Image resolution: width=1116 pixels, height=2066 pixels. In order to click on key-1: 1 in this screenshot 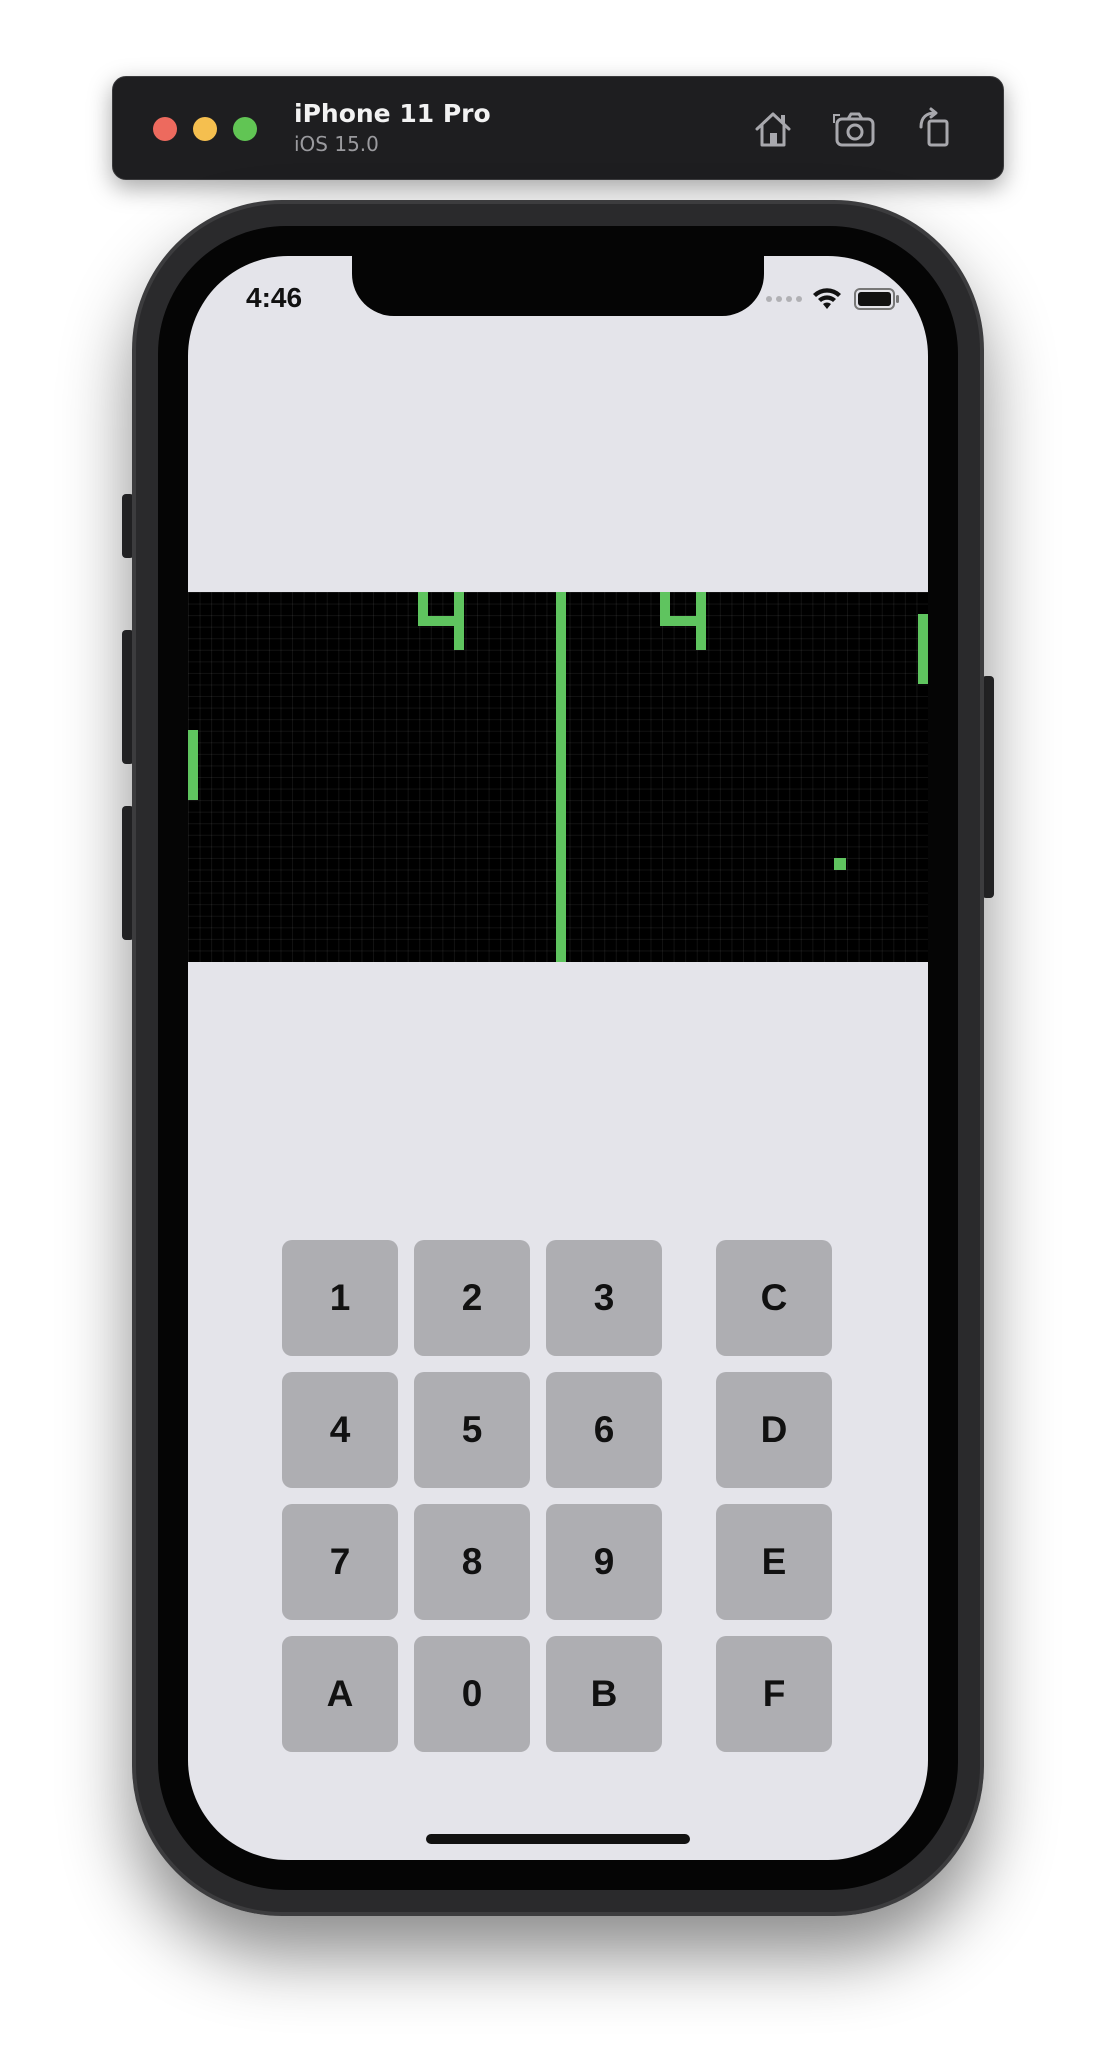, I will do `click(340, 1298)`.